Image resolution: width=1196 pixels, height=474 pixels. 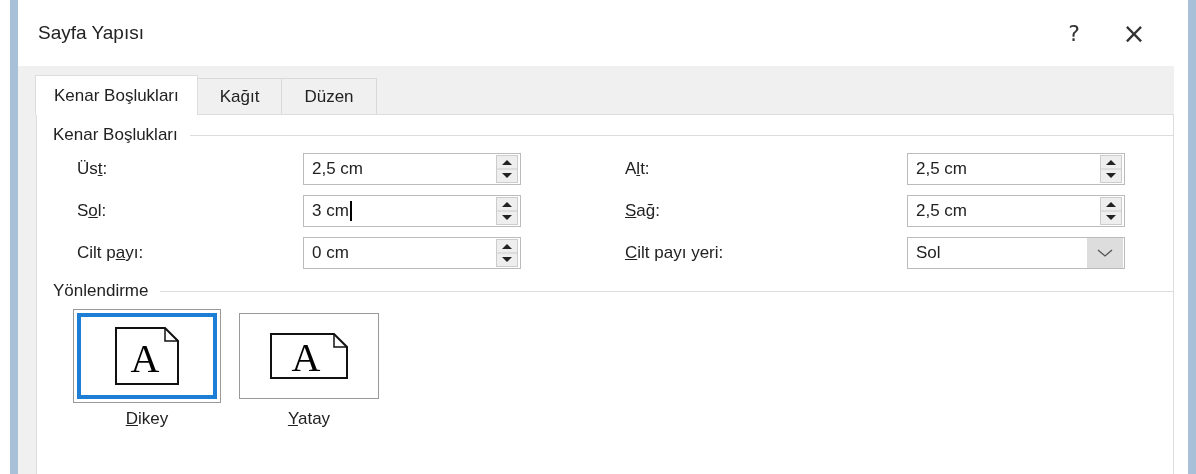 What do you see at coordinates (1134, 33) in the screenshot?
I see `close-button: ×` at bounding box center [1134, 33].